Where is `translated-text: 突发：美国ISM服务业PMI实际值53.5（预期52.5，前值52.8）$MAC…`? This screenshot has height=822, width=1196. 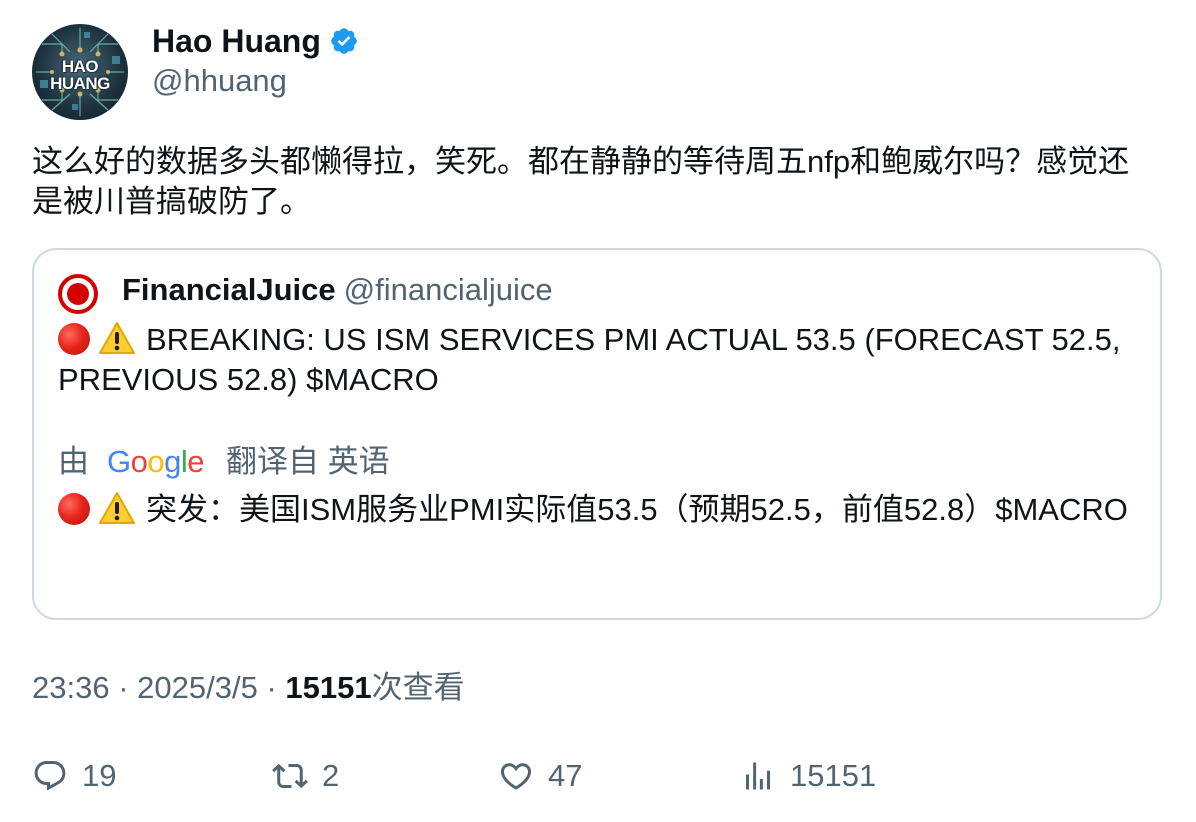 translated-text: 突发：美国ISM服务业PMI实际值53.5（预期52.5，前值52.8）$MAC… is located at coordinates (637, 509).